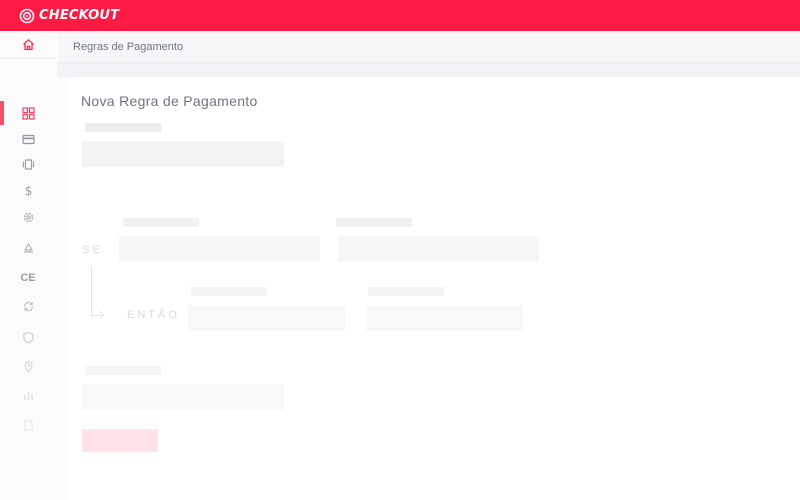 The height and width of the screenshot is (500, 800). What do you see at coordinates (183, 154) in the screenshot?
I see `rule-name-input-placeholder` at bounding box center [183, 154].